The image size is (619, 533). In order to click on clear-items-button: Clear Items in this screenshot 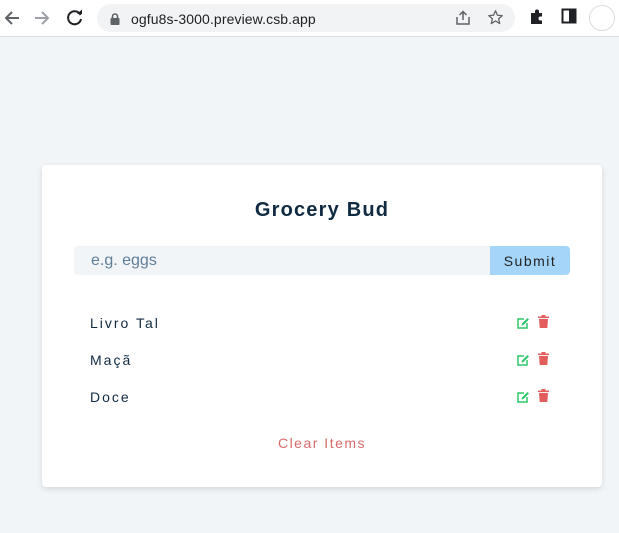, I will do `click(322, 443)`.